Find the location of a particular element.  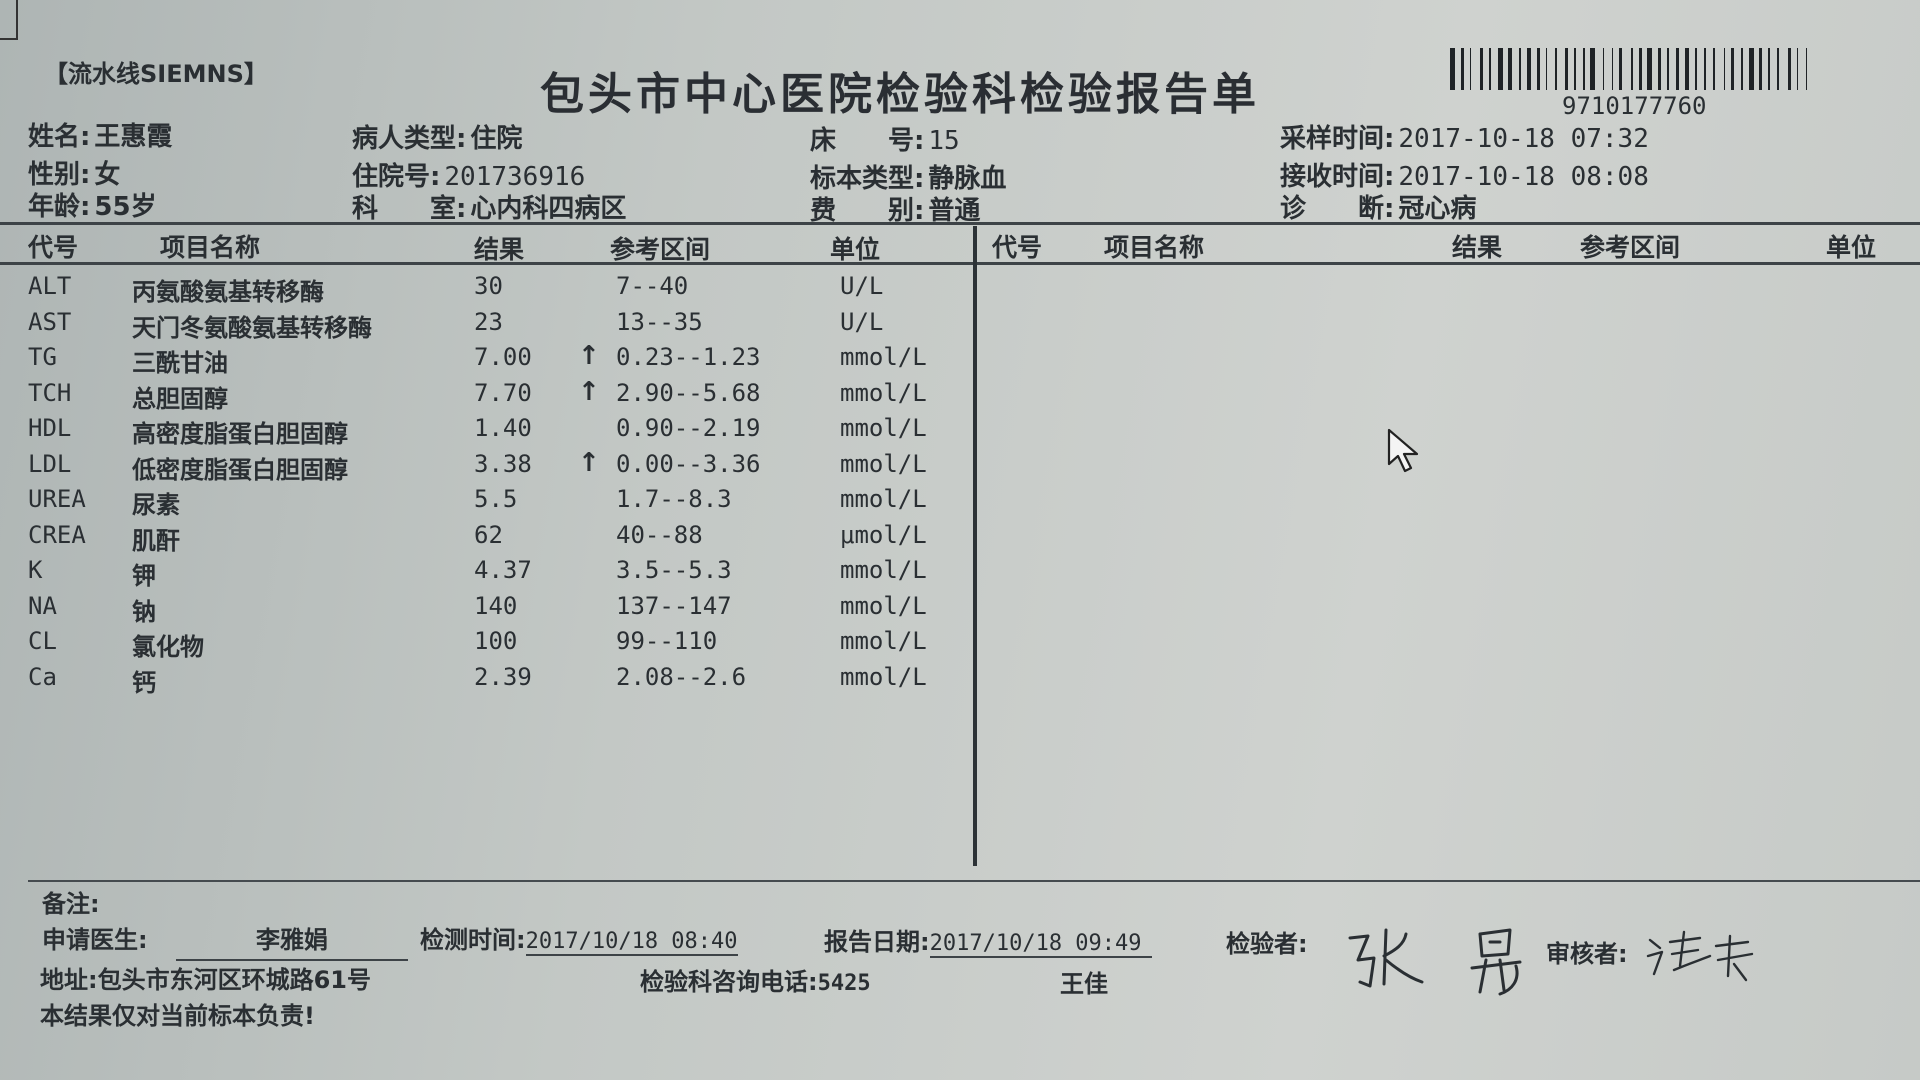

test-time-label: 检测时间: is located at coordinates (473, 940).